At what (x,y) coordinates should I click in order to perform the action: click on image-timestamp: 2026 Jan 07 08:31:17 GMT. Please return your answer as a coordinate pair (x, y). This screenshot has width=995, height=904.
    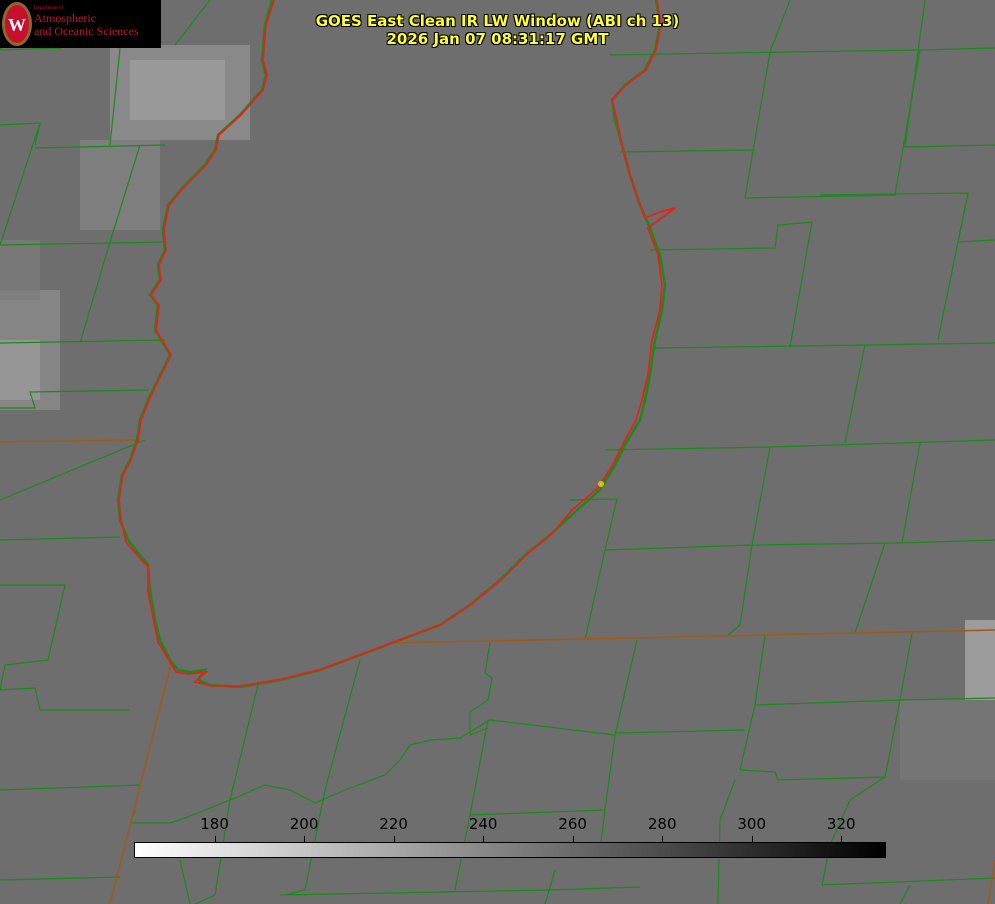
    Looking at the image, I should click on (497, 39).